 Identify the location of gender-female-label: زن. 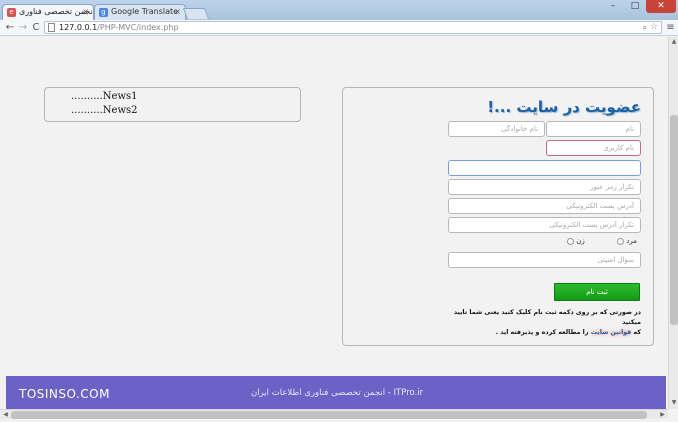
(580, 241).